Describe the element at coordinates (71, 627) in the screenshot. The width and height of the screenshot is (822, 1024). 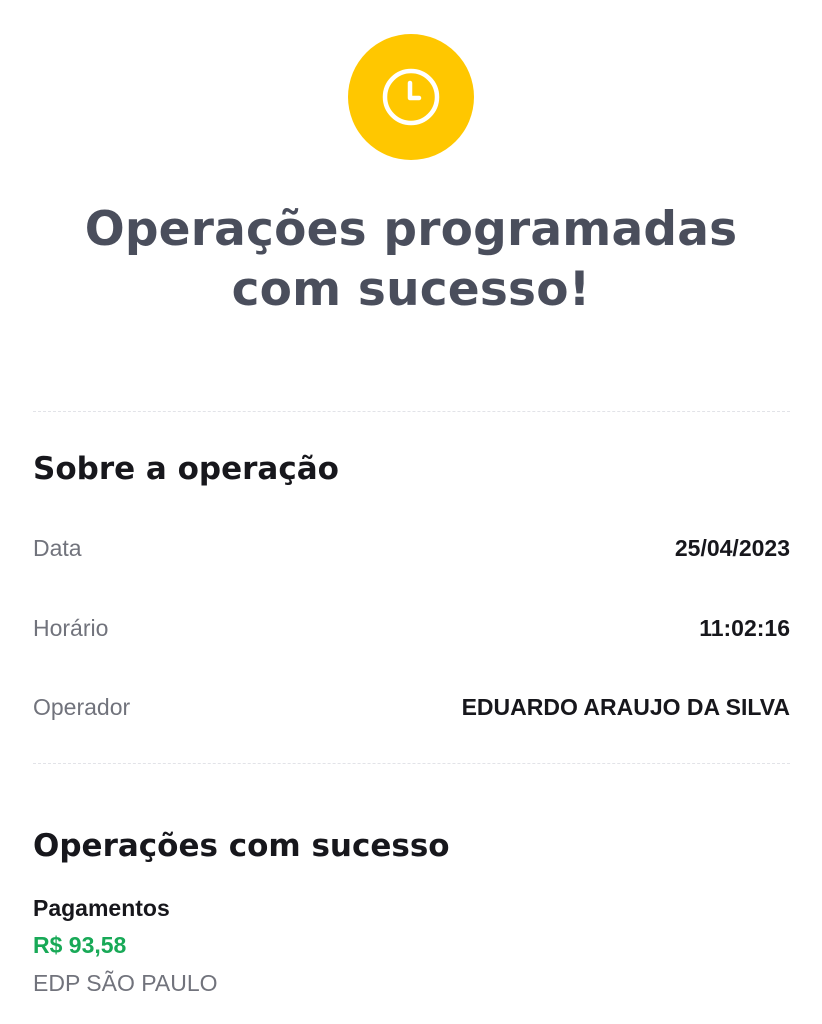
I see `time-label: Horário` at that location.